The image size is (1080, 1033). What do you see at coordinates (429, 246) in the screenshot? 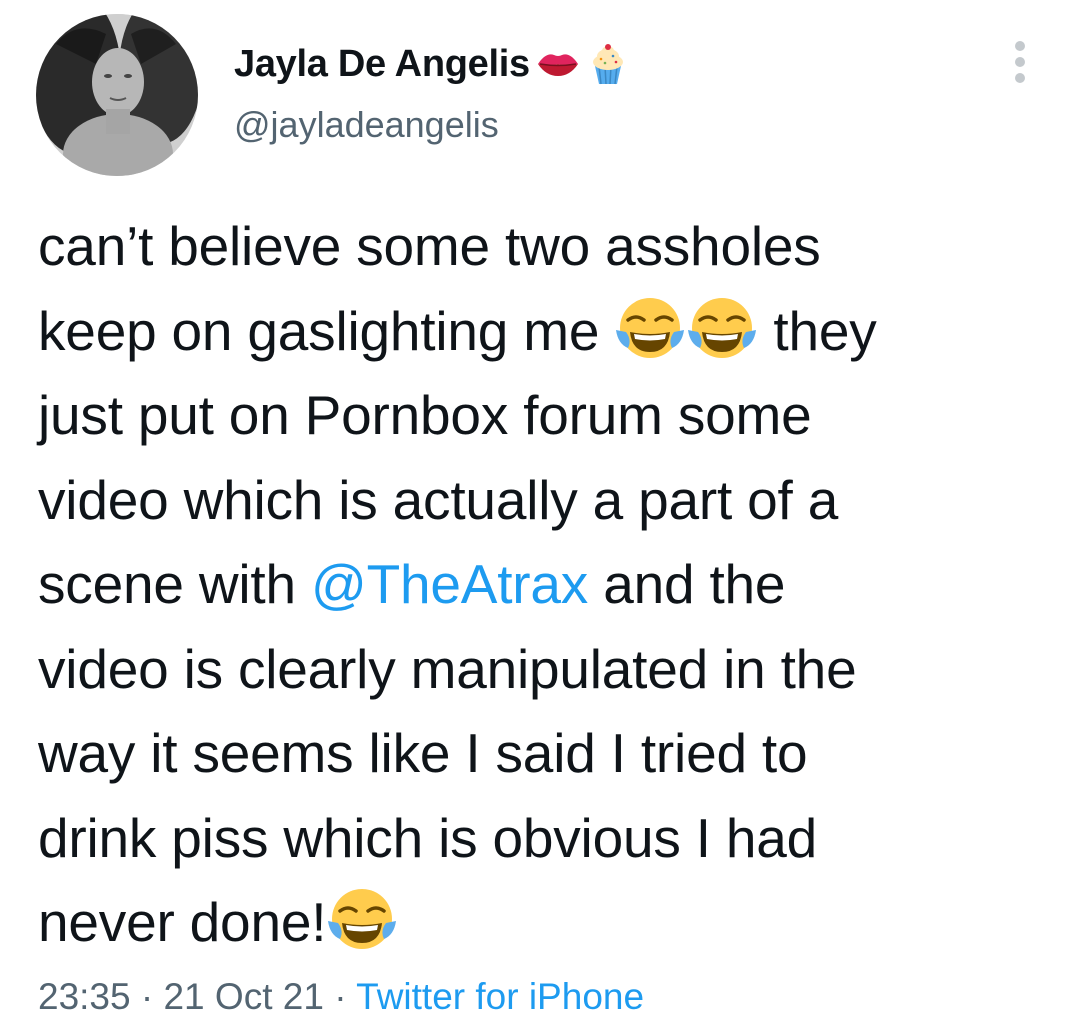
I see `tweet-line: can’t believe some two assholes` at bounding box center [429, 246].